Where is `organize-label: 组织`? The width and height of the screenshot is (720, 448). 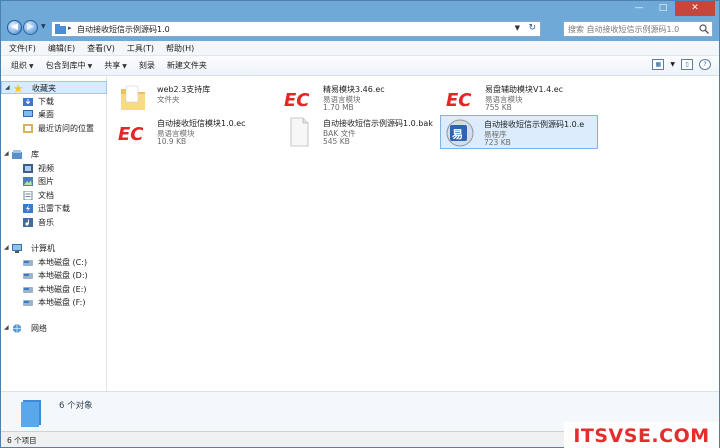 organize-label: 组织 is located at coordinates (19, 65).